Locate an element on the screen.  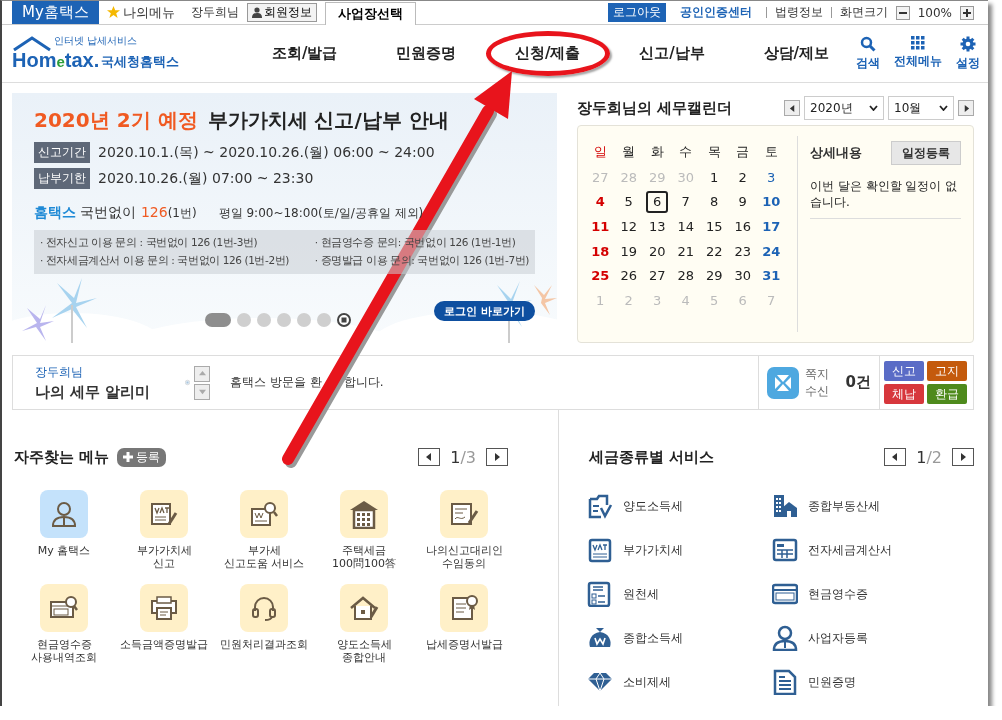
status-tag: 신고 is located at coordinates (904, 371).